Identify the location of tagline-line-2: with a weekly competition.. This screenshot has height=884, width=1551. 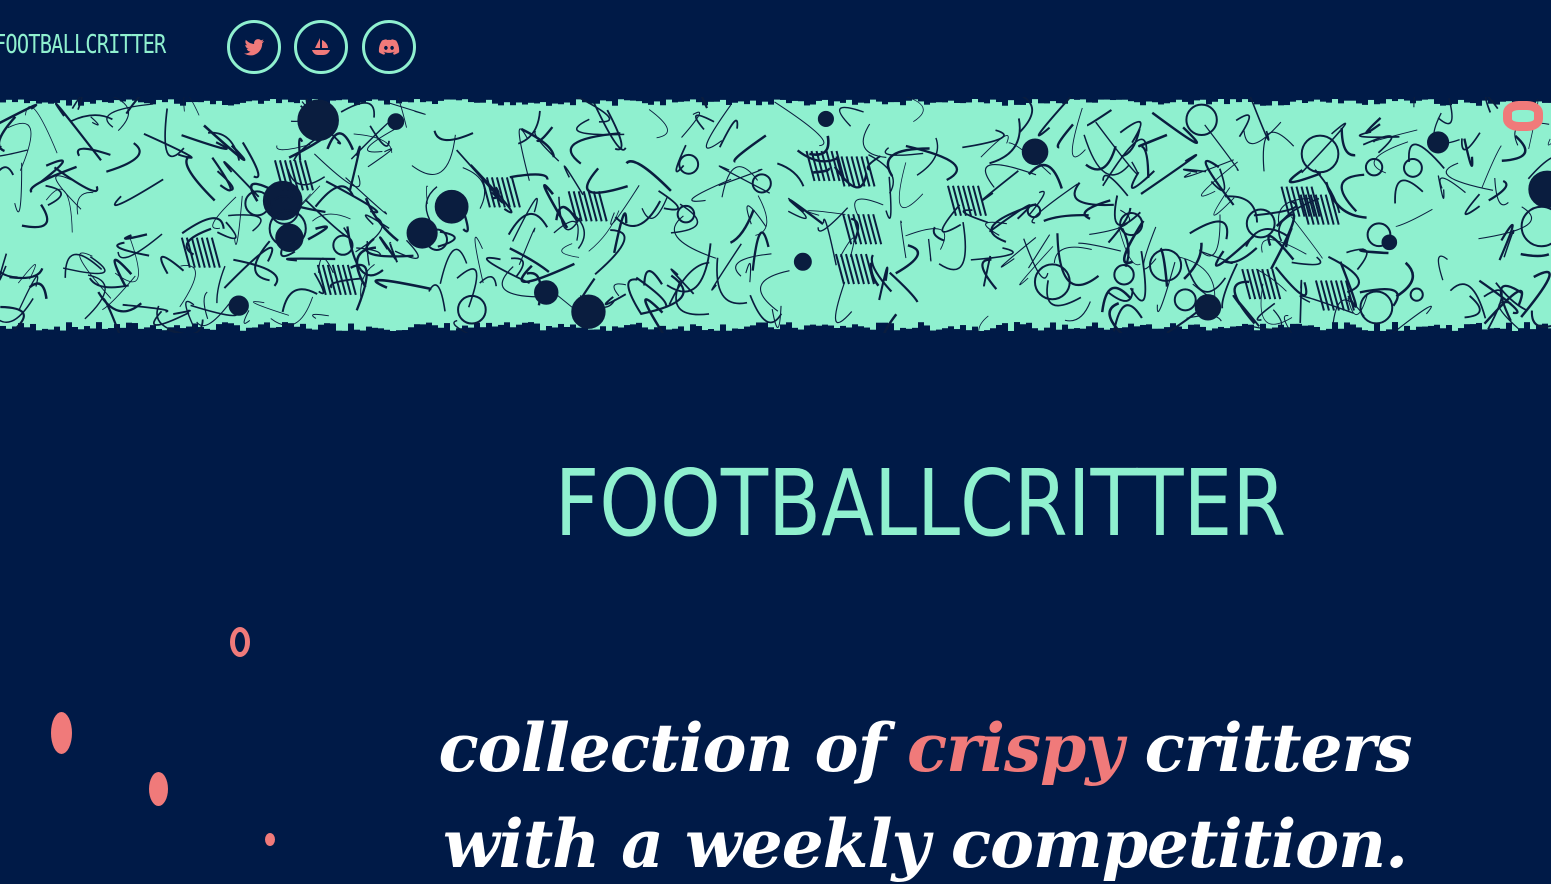
(925, 844).